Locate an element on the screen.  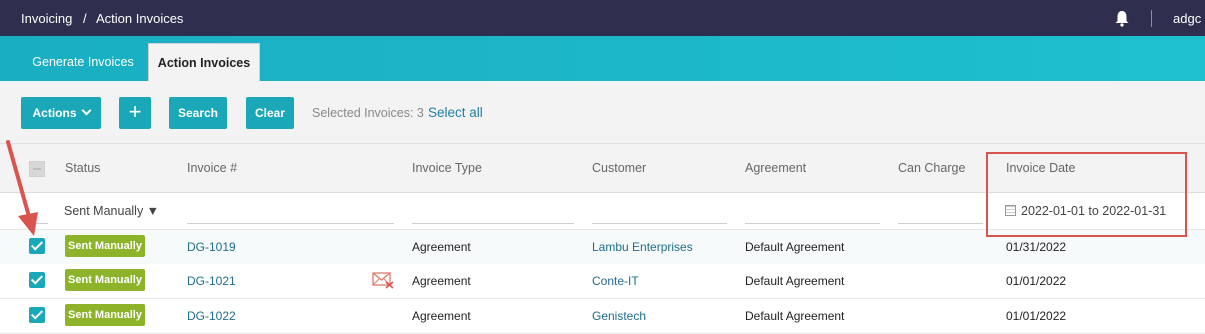
header-divider is located at coordinates (1151, 18).